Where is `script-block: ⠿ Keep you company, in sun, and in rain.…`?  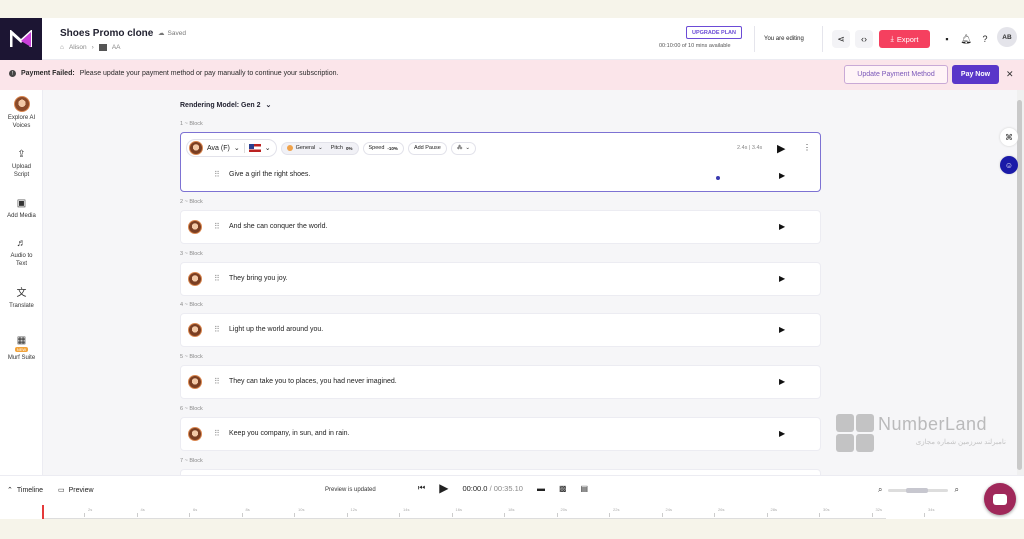
script-block: ⠿ Keep you company, in sun, and in rain.… is located at coordinates (500, 434).